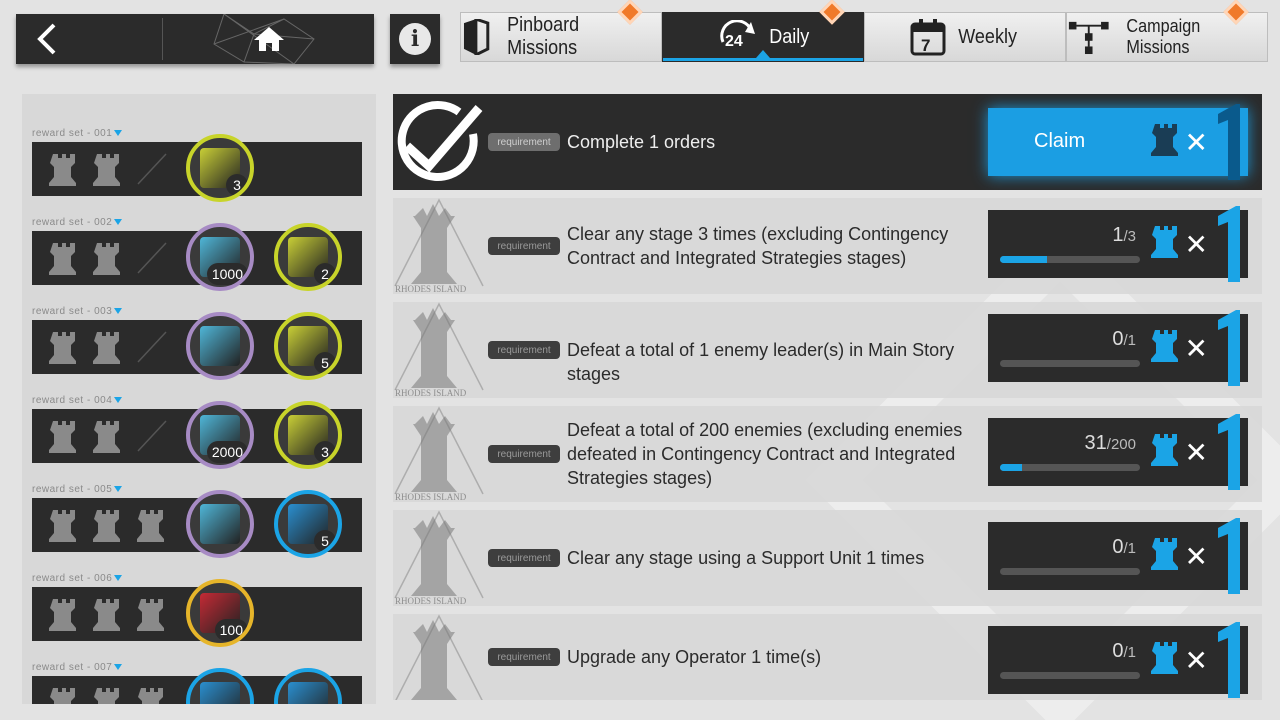 Image resolution: width=1280 pixels, height=720 pixels. I want to click on reward-item: 2, so click(308, 257).